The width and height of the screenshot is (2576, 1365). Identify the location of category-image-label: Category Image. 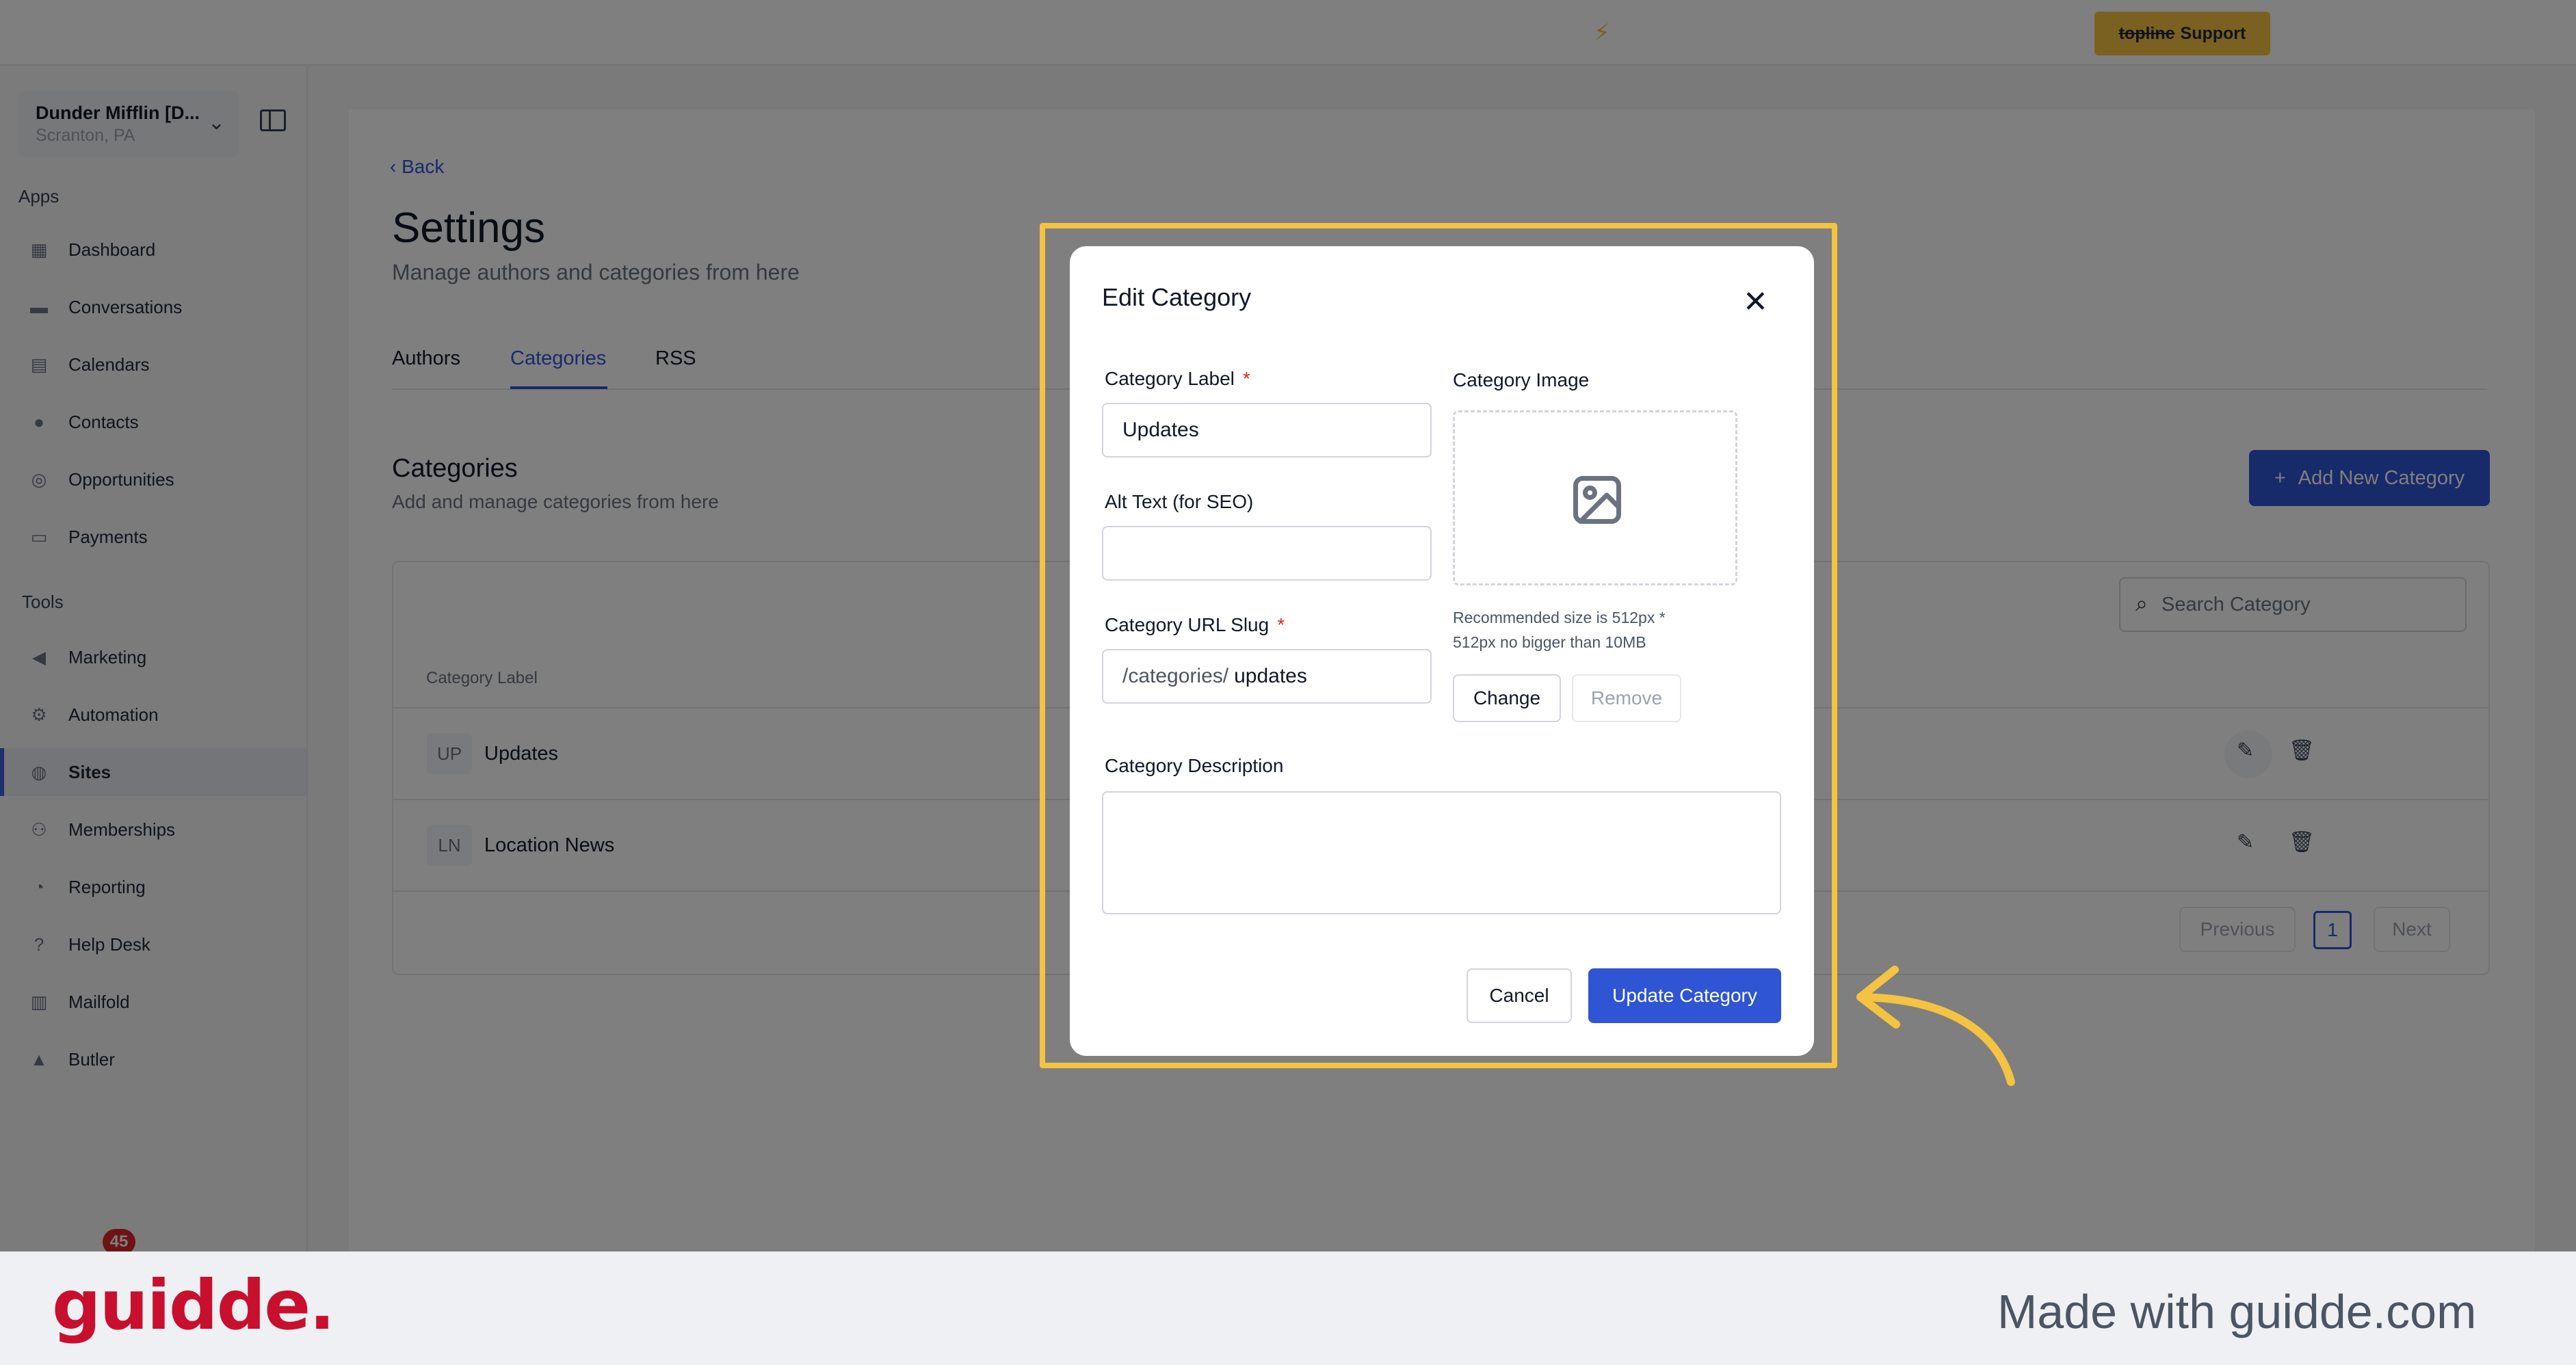
(1521, 379).